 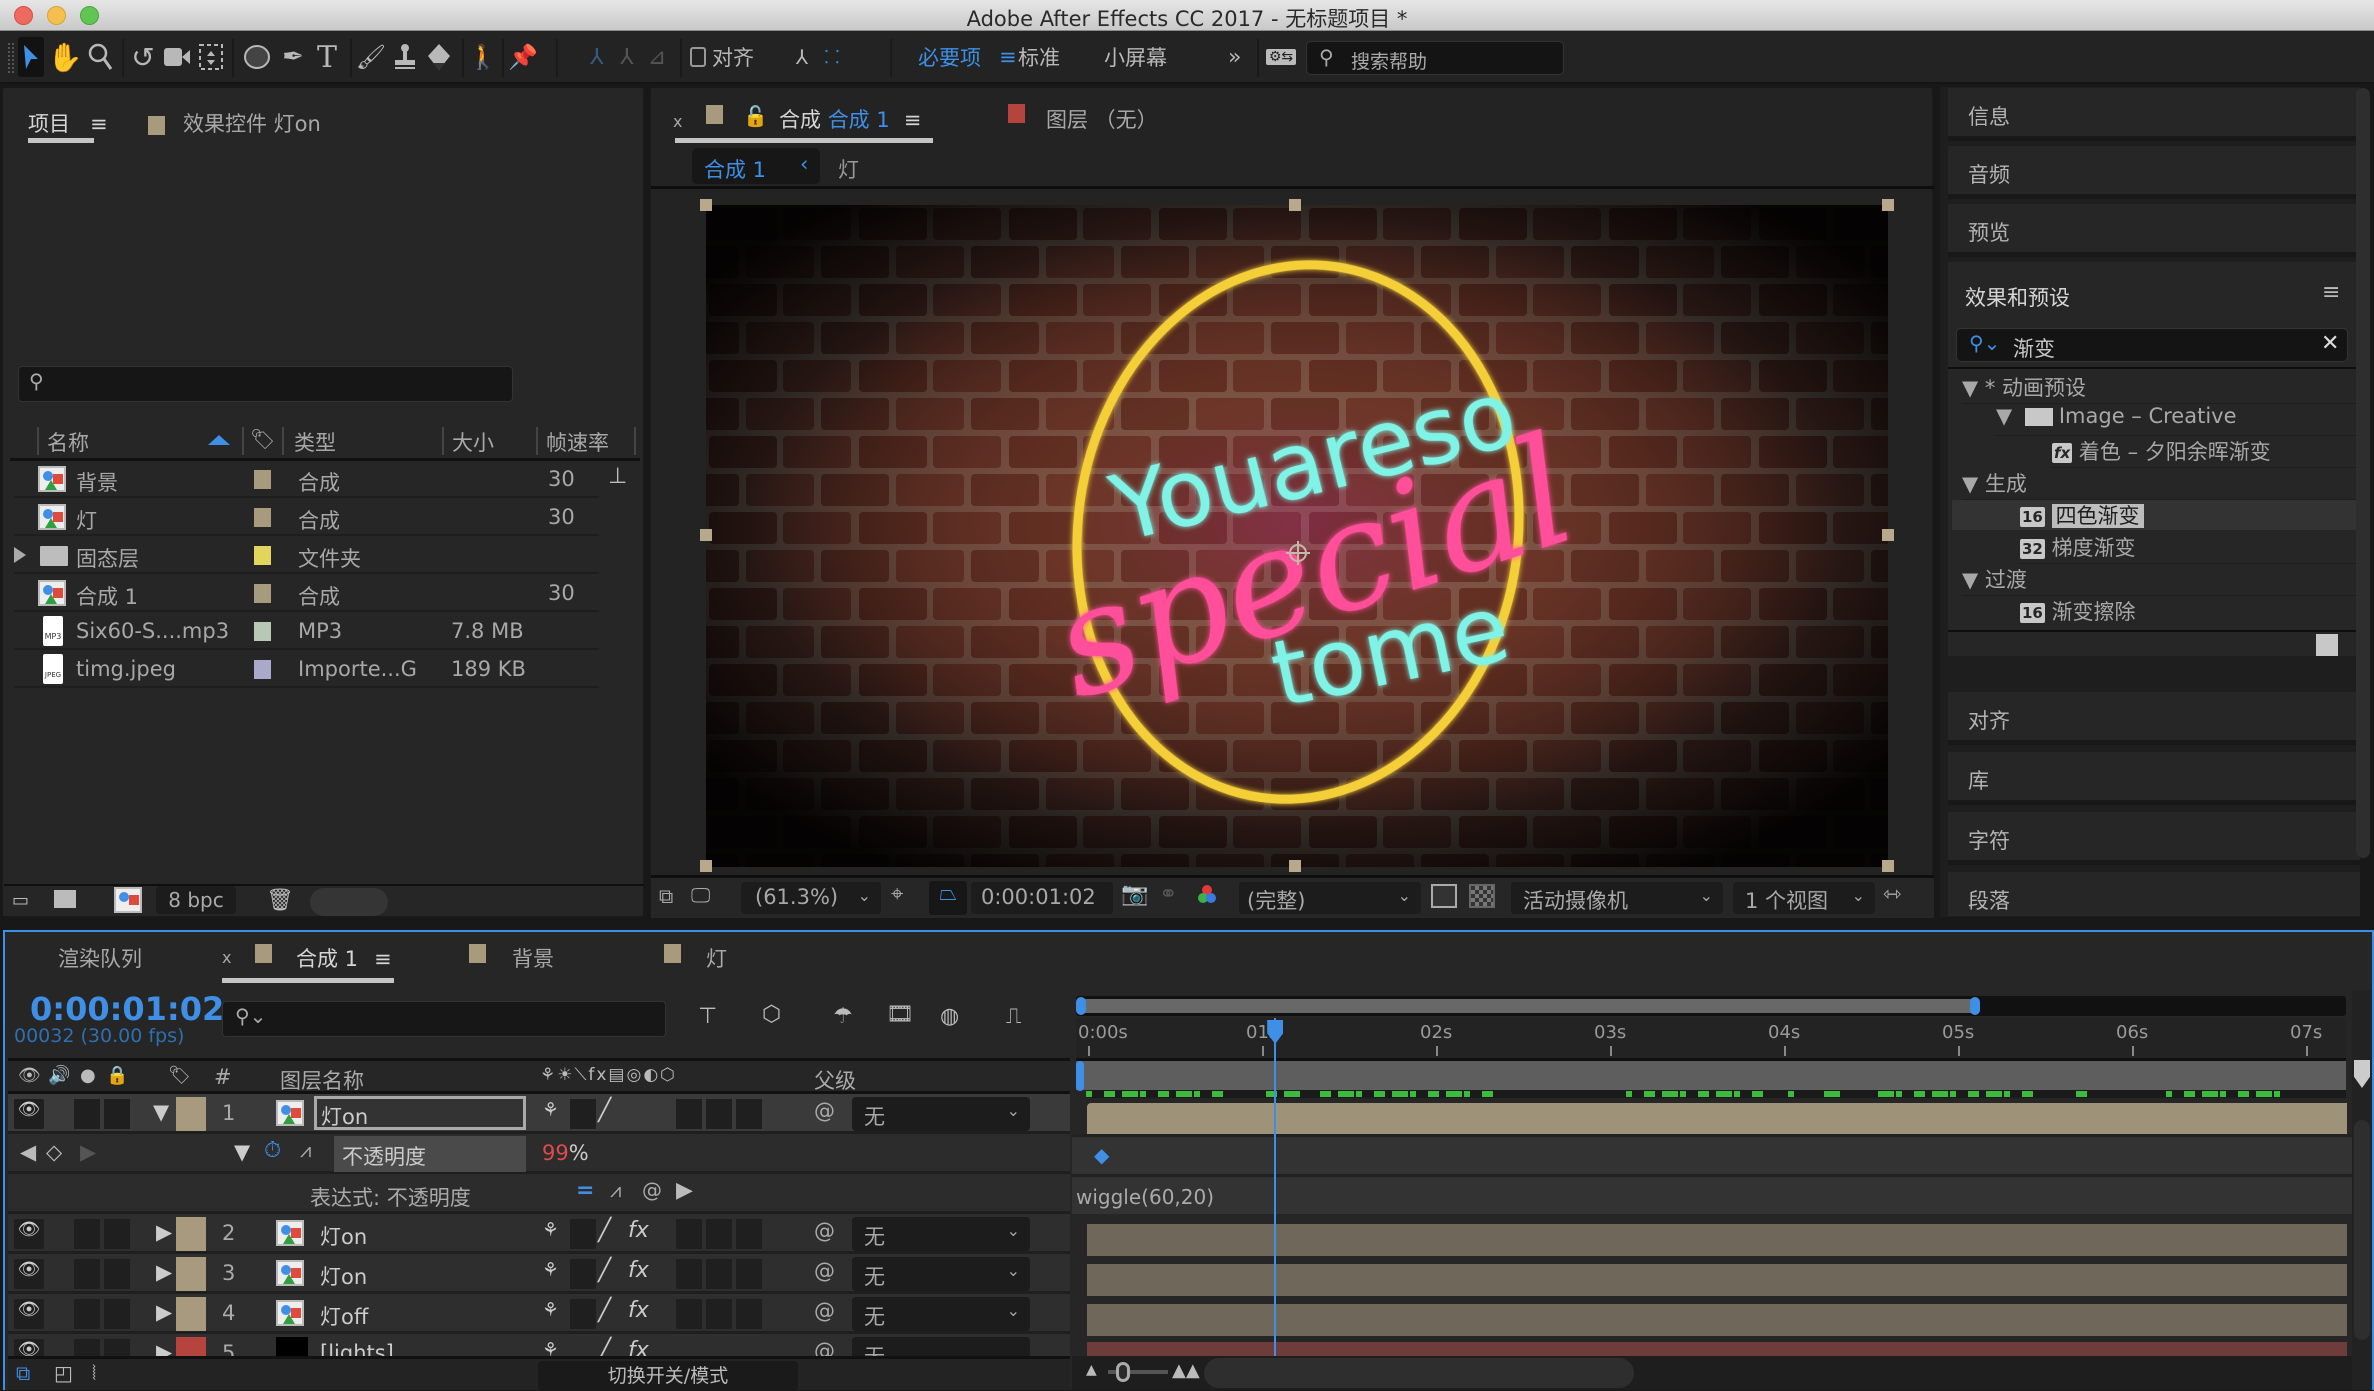 What do you see at coordinates (430, 1154) in the screenshot?
I see `property-name-field: 不透明度` at bounding box center [430, 1154].